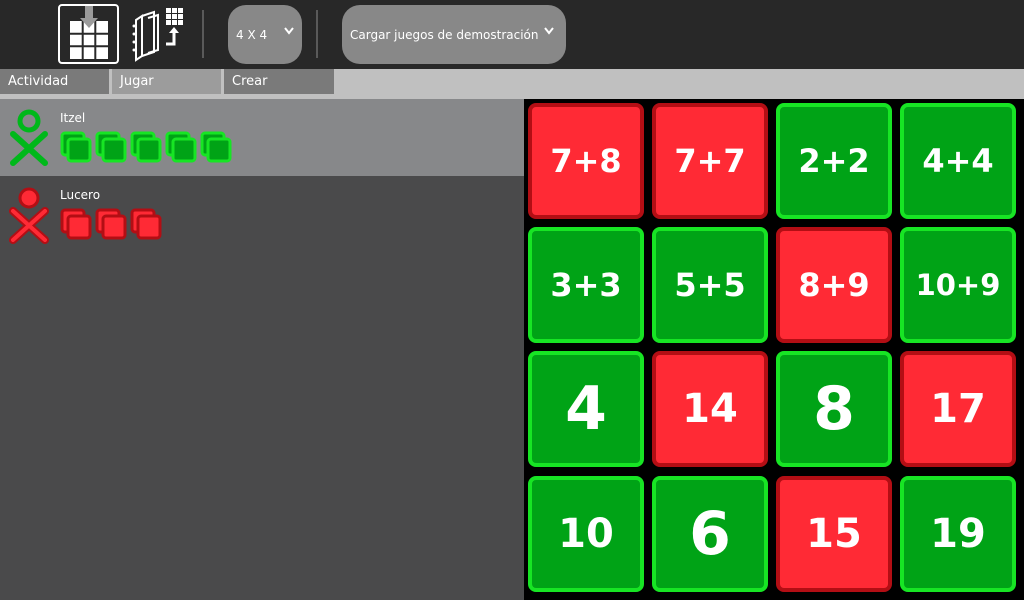 The image size is (1024, 600). What do you see at coordinates (166, 81) in the screenshot?
I see `tab-jugar: Jugar` at bounding box center [166, 81].